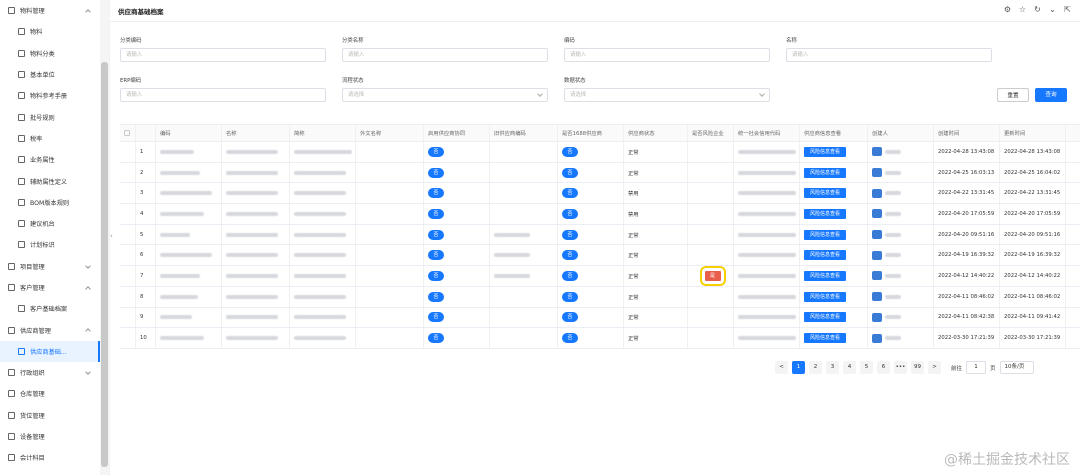 The image size is (1080, 475). What do you see at coordinates (50, 329) in the screenshot?
I see `sidebar-item: 供应商管理` at bounding box center [50, 329].